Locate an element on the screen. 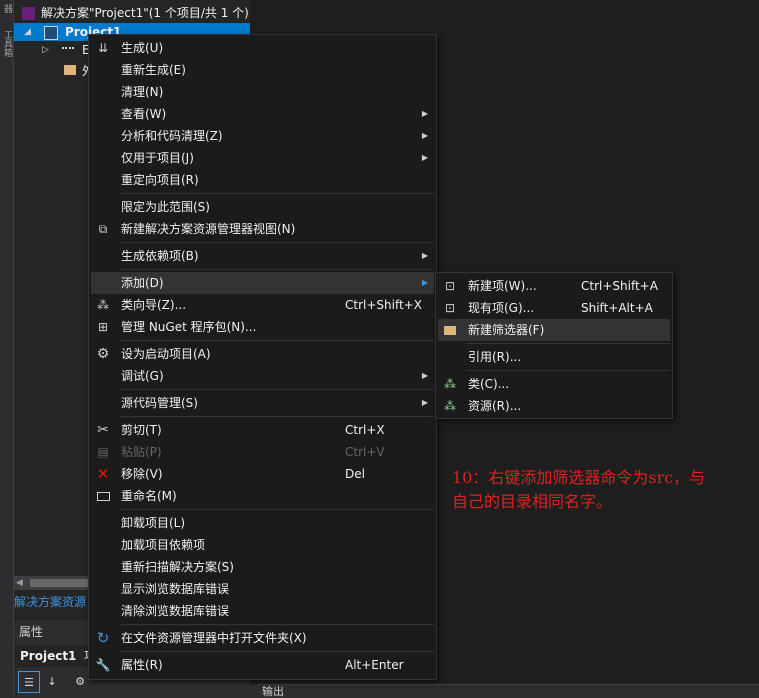  add-resource-icon: ⁂ is located at coordinates (450, 406).